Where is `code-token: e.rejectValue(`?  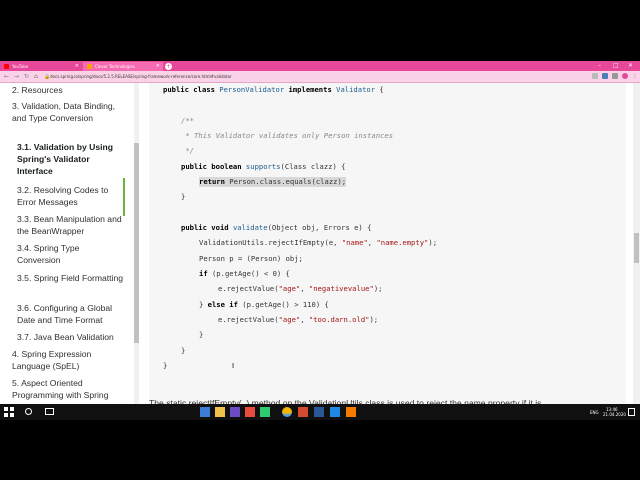
code-token: e.rejectValue( is located at coordinates (248, 319).